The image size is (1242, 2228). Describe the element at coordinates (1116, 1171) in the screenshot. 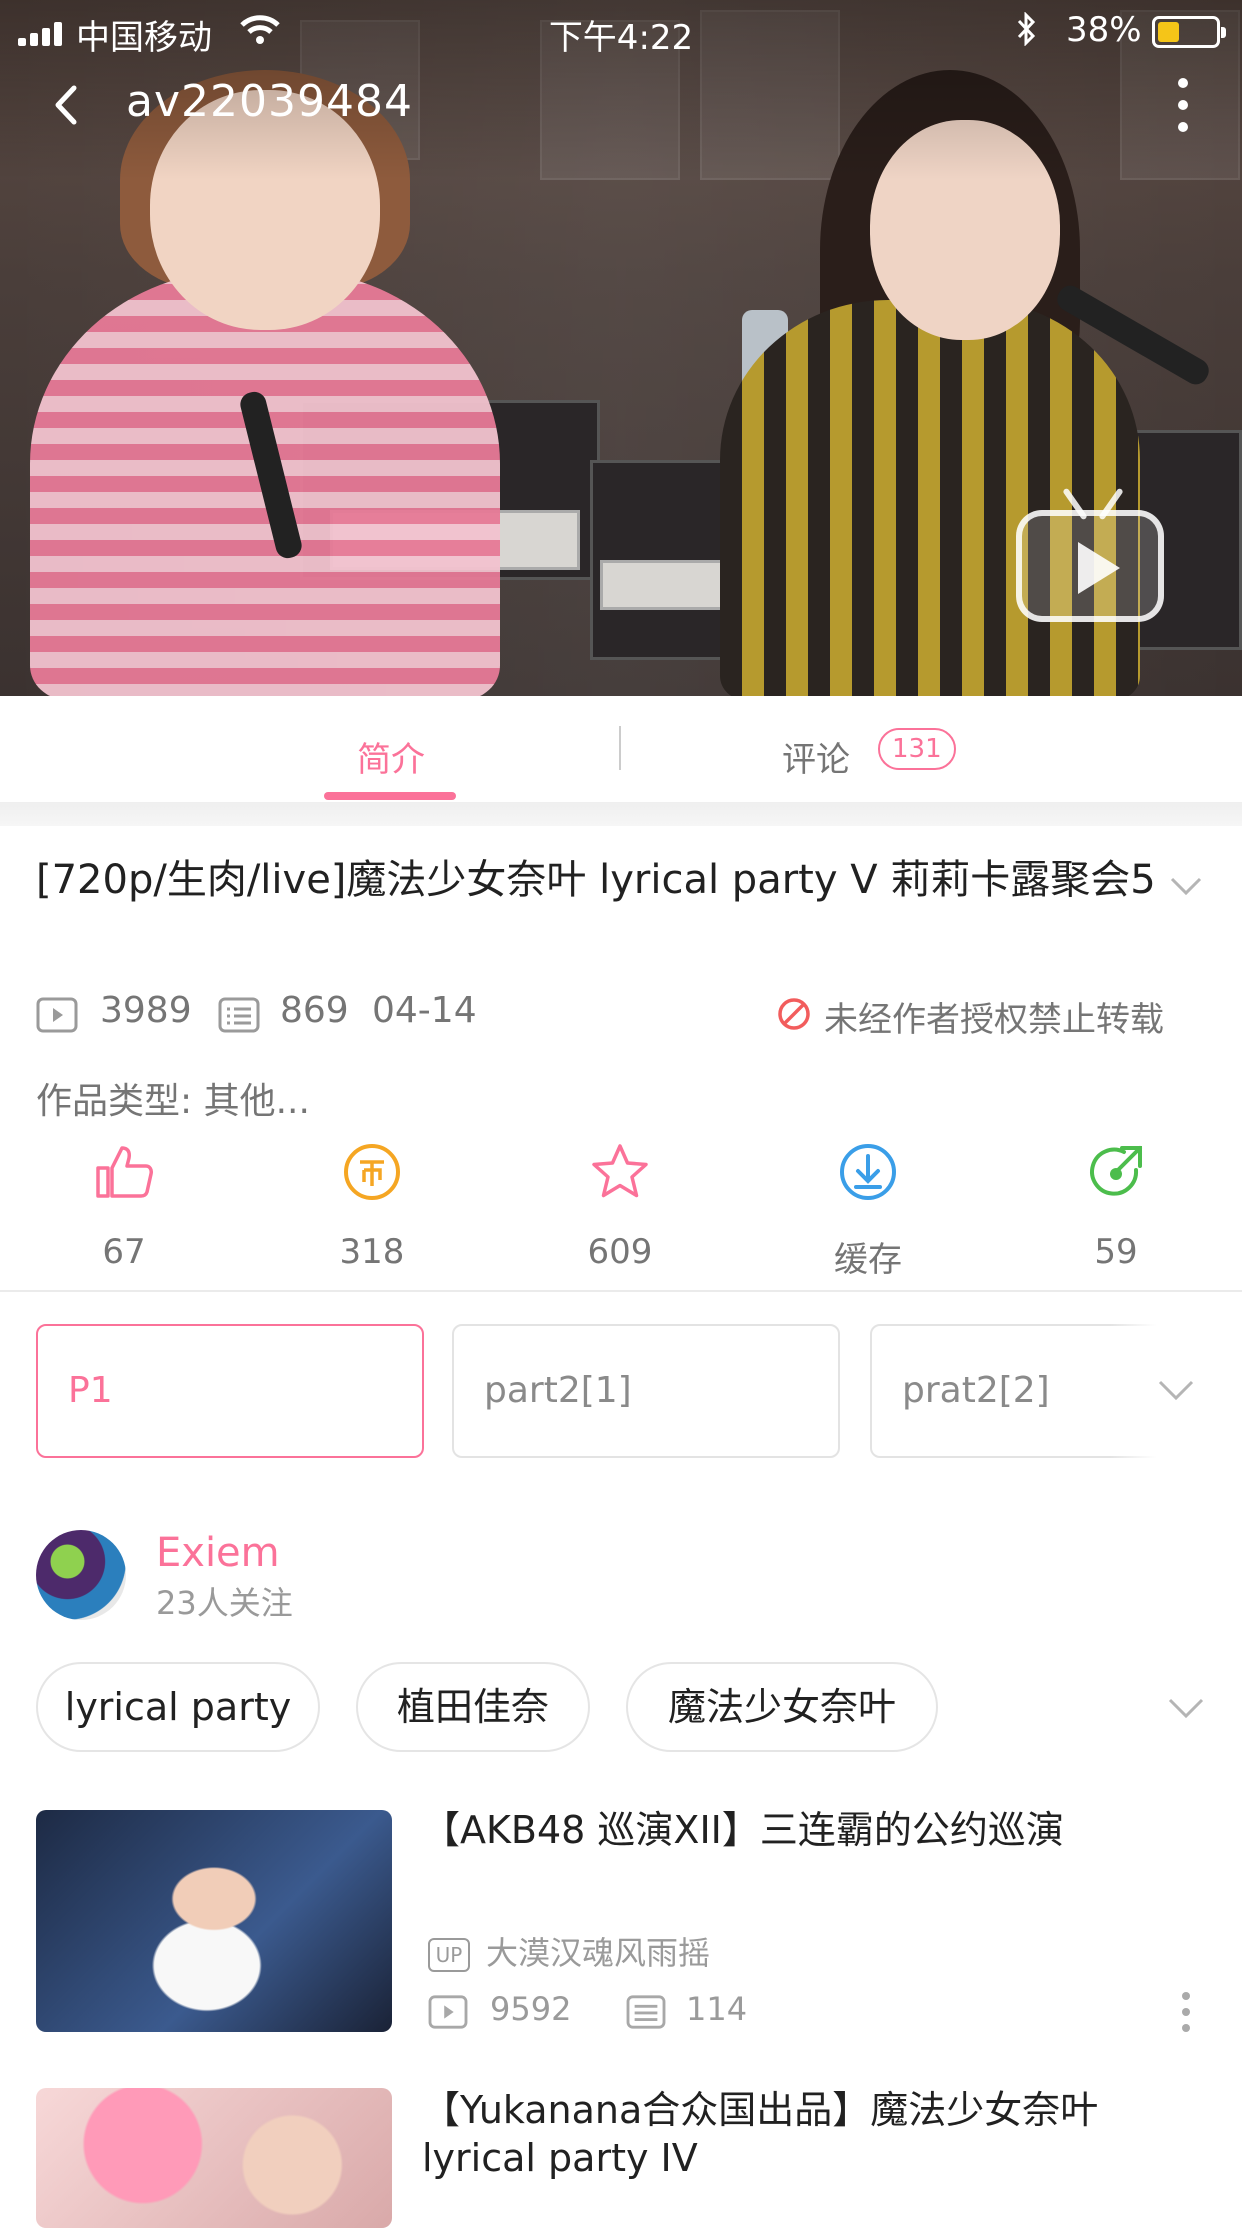

I see `share-icon` at that location.